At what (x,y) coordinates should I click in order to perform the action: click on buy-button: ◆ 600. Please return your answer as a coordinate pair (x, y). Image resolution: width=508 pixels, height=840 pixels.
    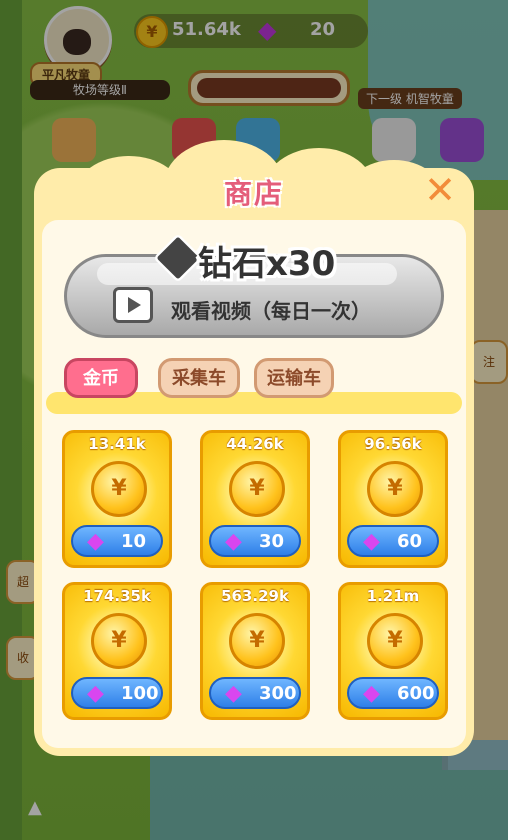
    Looking at the image, I should click on (393, 693).